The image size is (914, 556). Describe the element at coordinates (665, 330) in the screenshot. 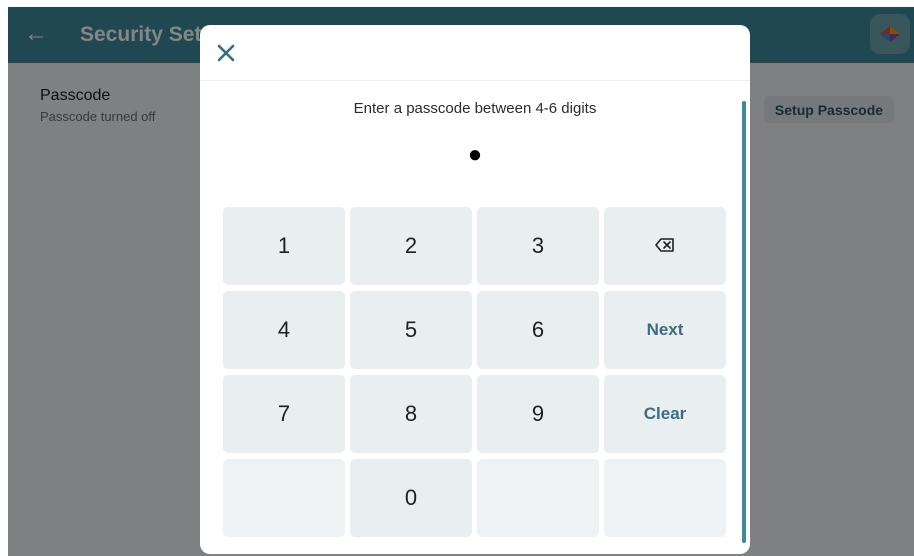

I see `next-button: Next` at that location.